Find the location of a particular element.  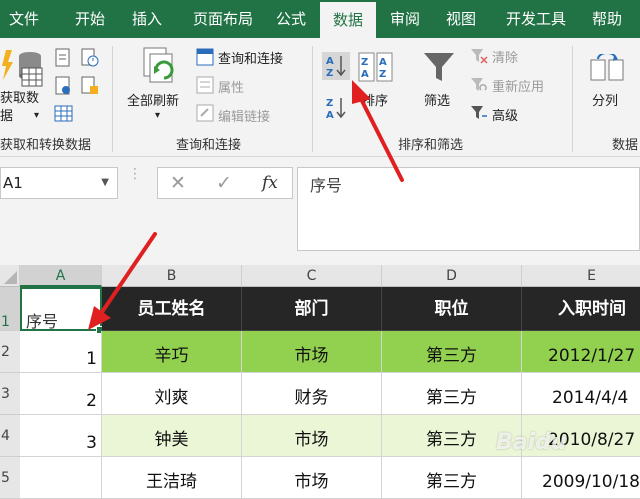

enter-icon: ✓ is located at coordinates (224, 183).